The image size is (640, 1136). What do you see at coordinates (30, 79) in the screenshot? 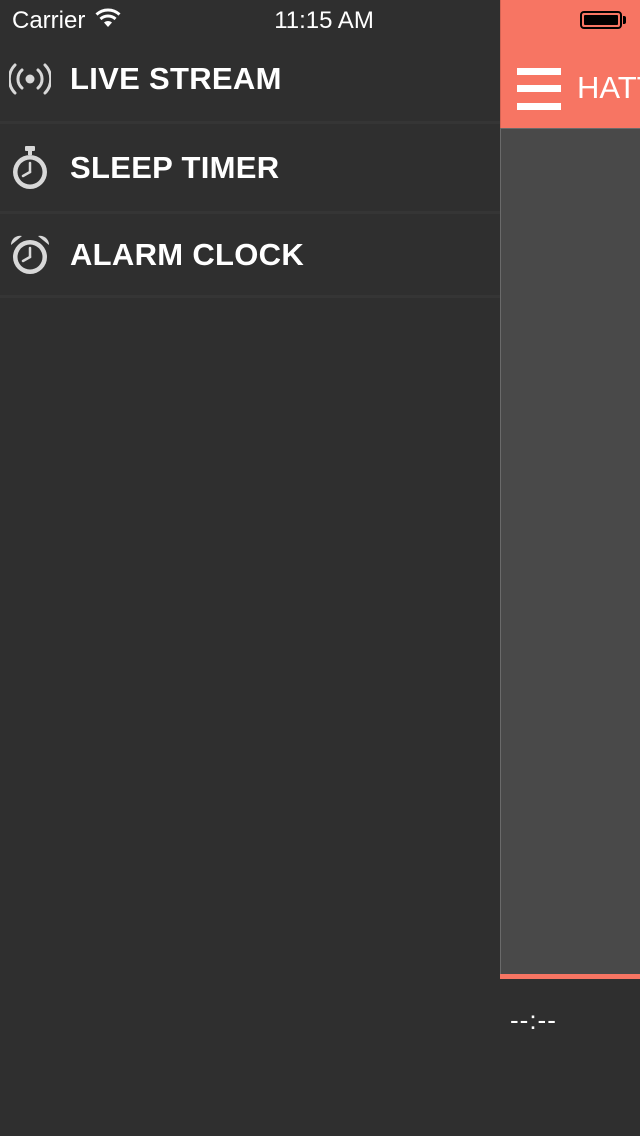
I see `broadcast-icon` at bounding box center [30, 79].